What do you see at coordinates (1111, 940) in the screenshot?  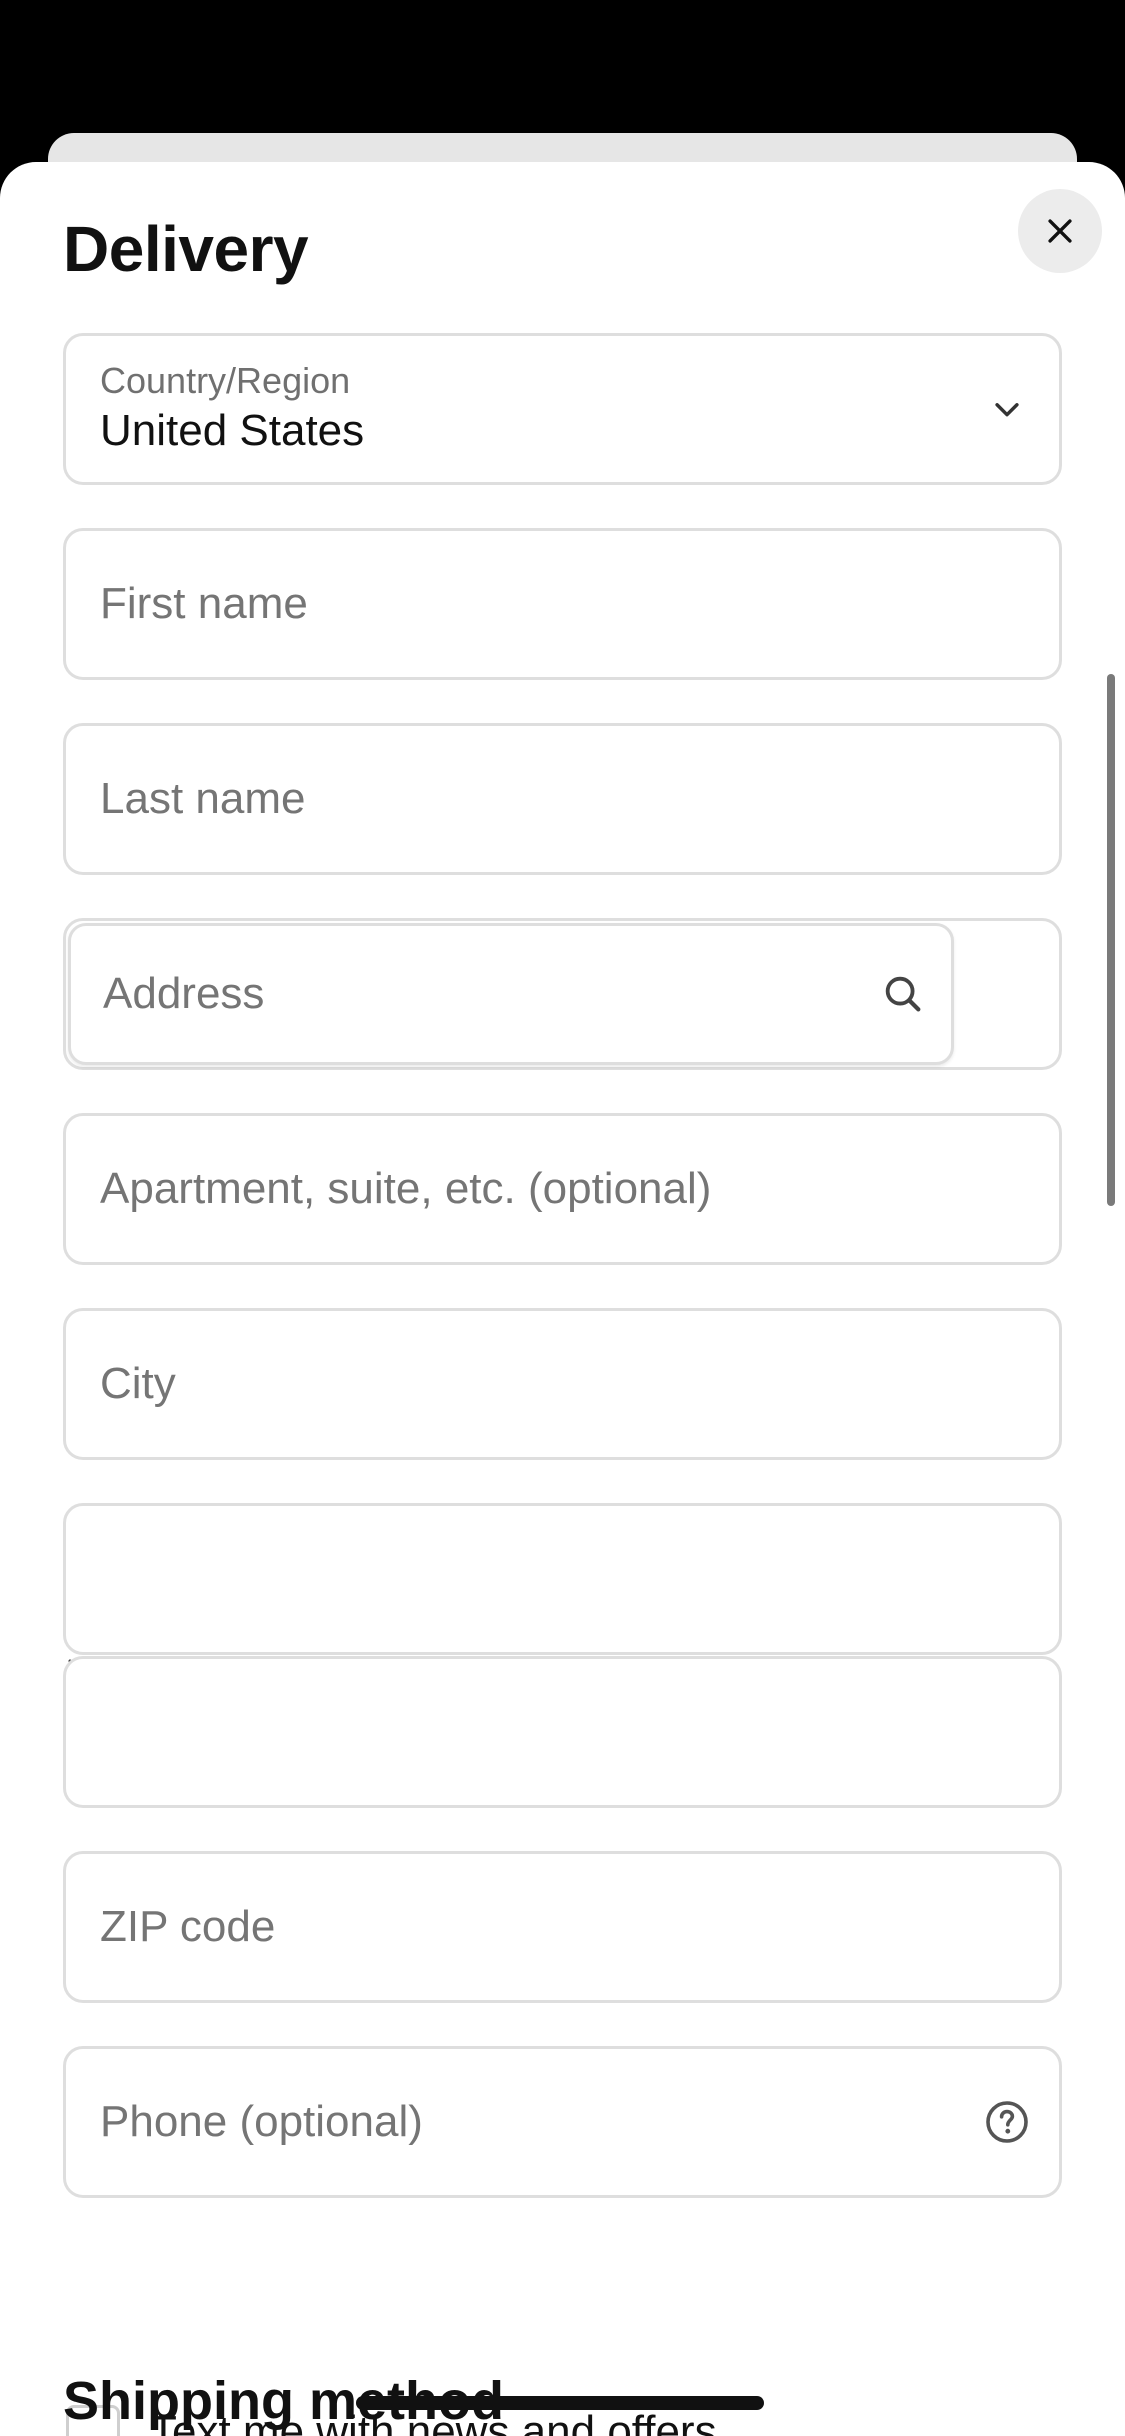 I see `scrollbar` at bounding box center [1111, 940].